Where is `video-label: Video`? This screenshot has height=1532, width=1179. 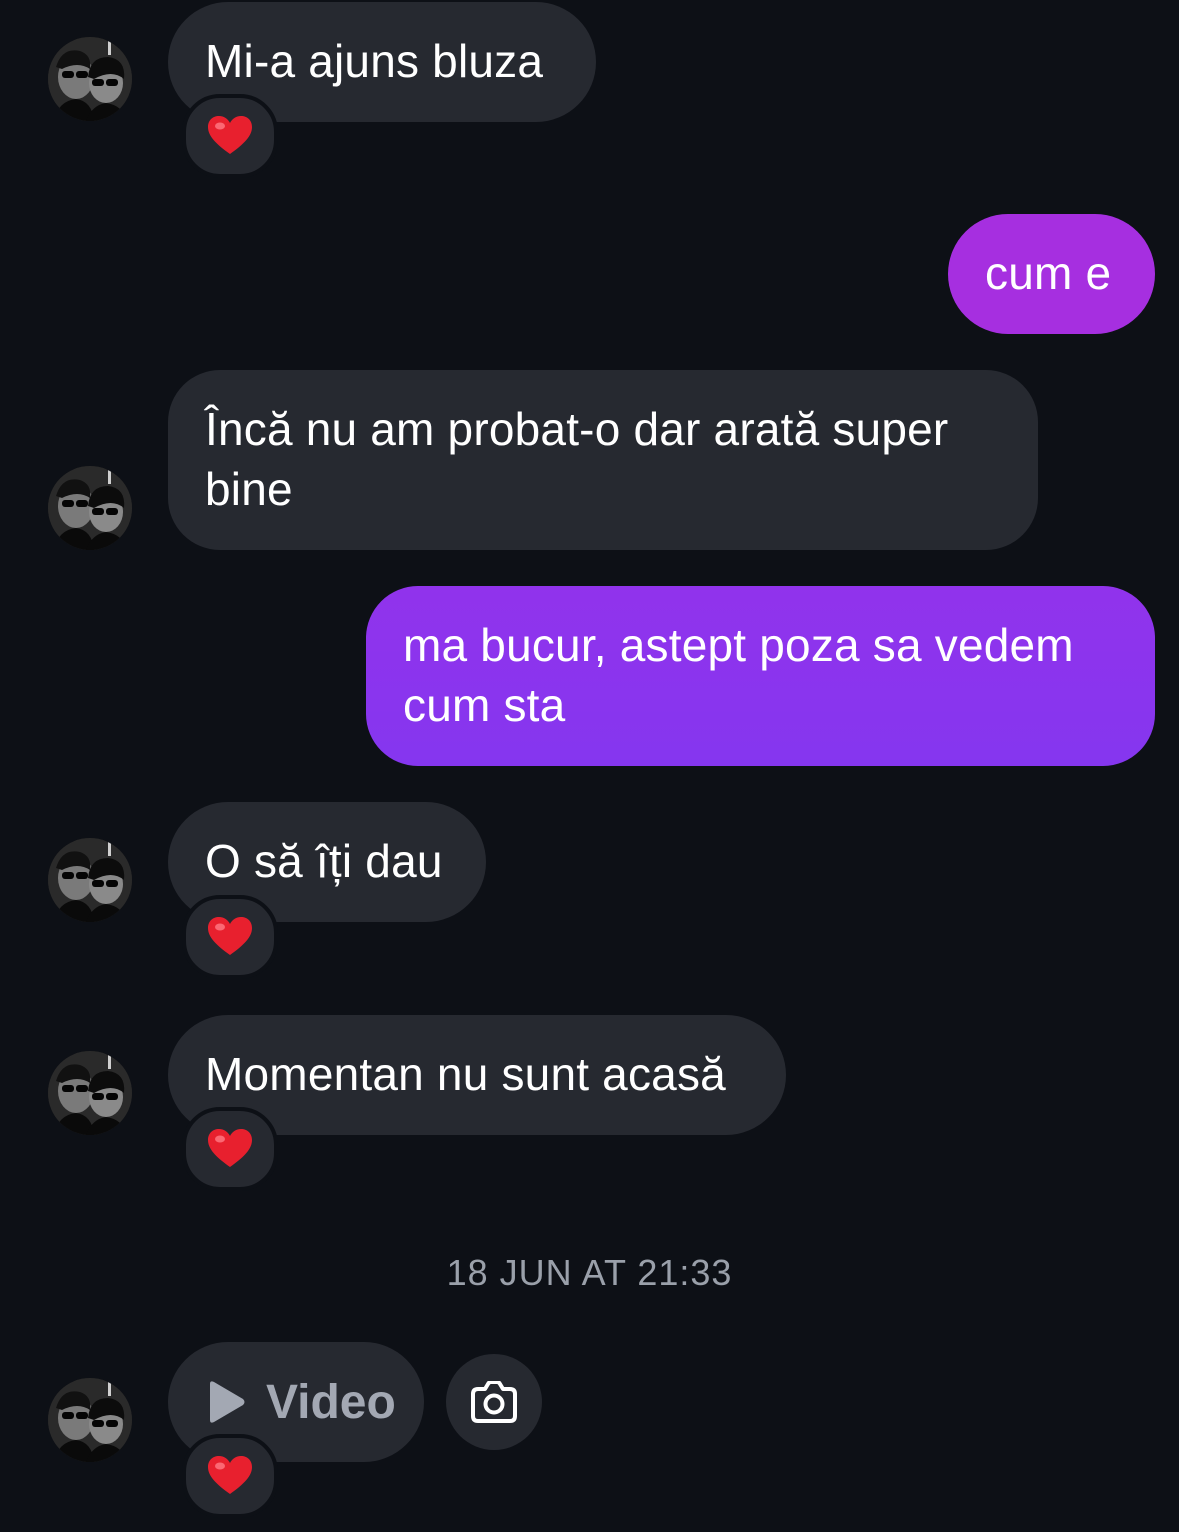 video-label: Video is located at coordinates (331, 1402).